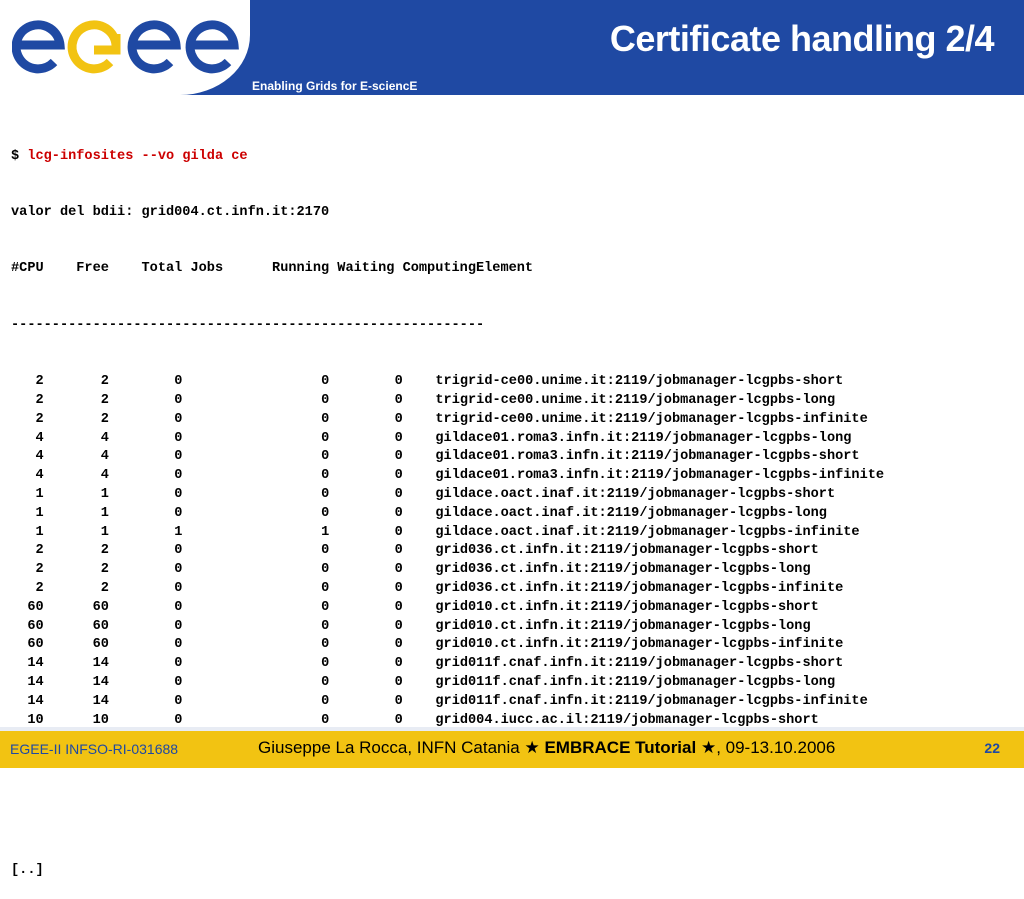 The width and height of the screenshot is (1024, 899). What do you see at coordinates (27, 870) in the screenshot?
I see `ellipsis-line: [..]` at bounding box center [27, 870].